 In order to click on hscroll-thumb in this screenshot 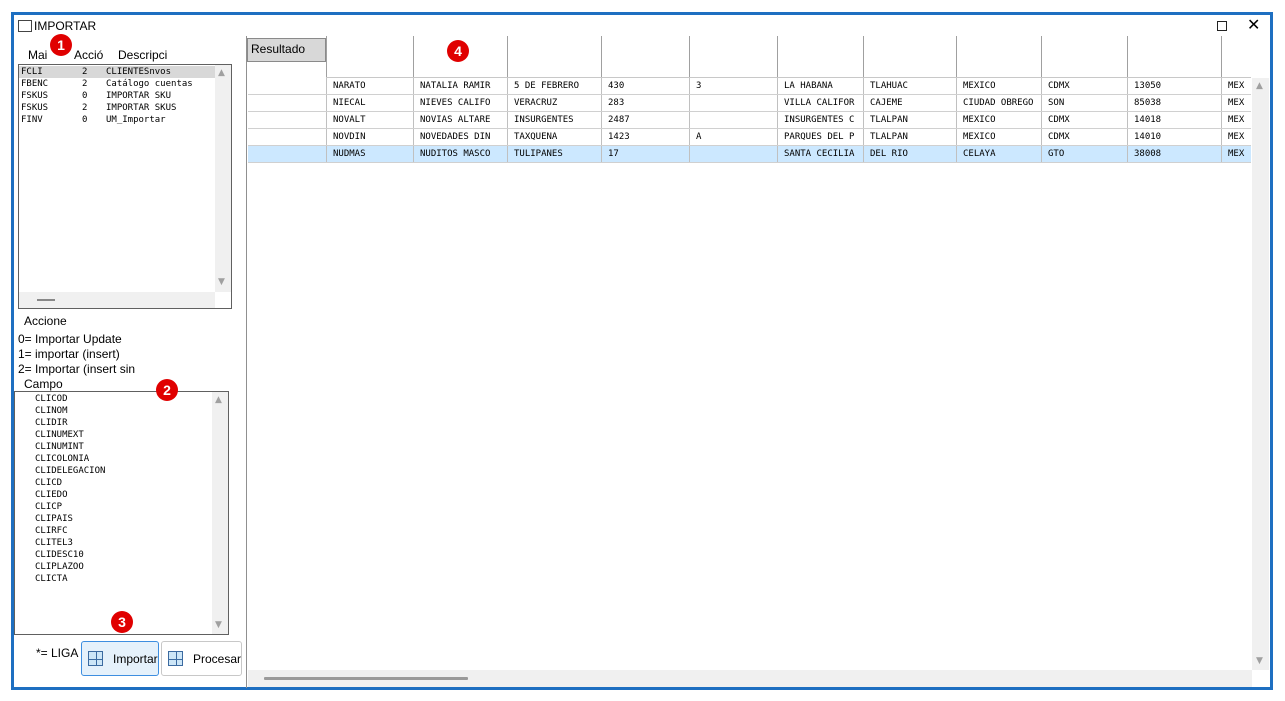, I will do `click(46, 300)`.